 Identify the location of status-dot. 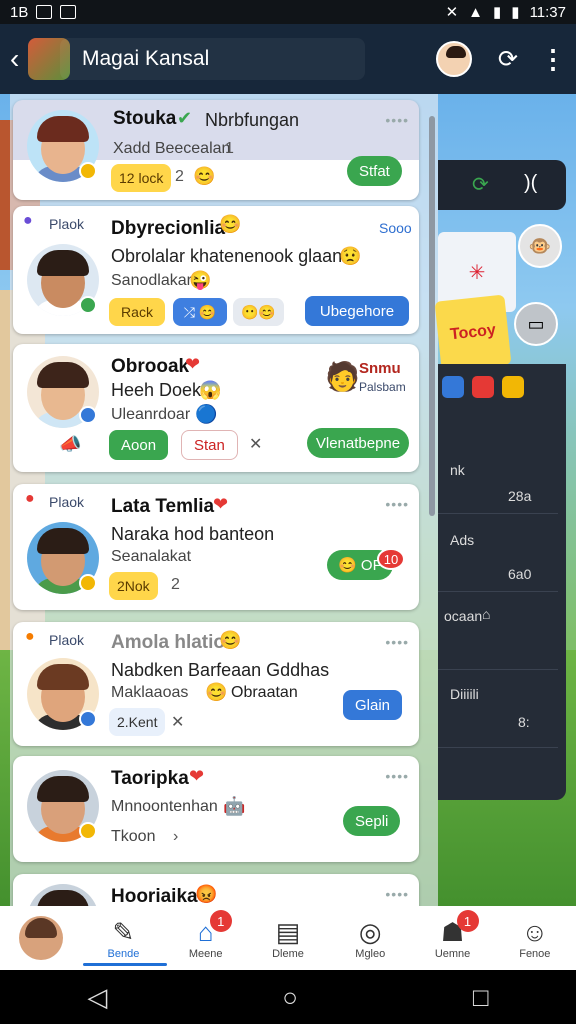
(88, 415).